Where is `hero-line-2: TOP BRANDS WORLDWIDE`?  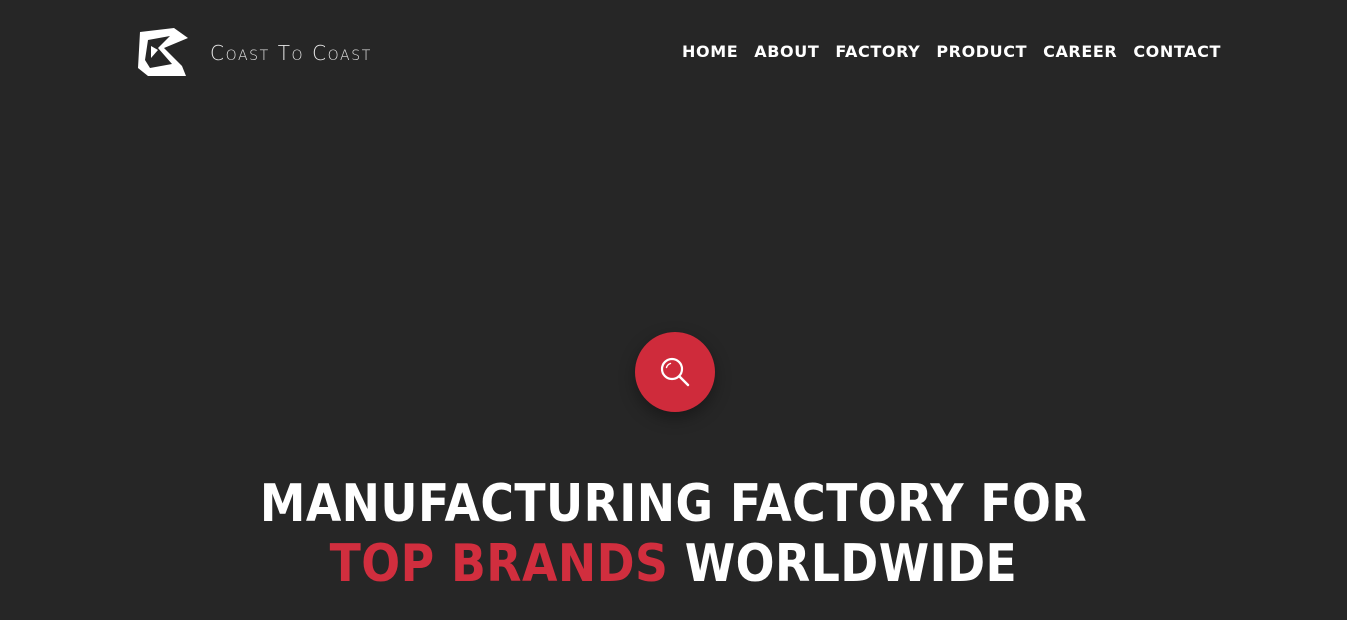 hero-line-2: TOP BRANDS WORLDWIDE is located at coordinates (673, 564).